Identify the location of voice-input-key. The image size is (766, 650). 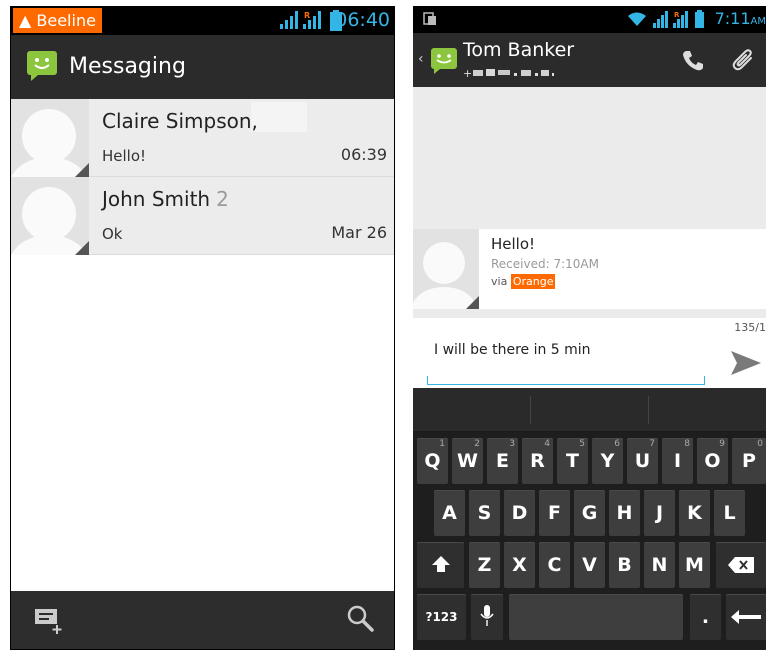
(487, 617).